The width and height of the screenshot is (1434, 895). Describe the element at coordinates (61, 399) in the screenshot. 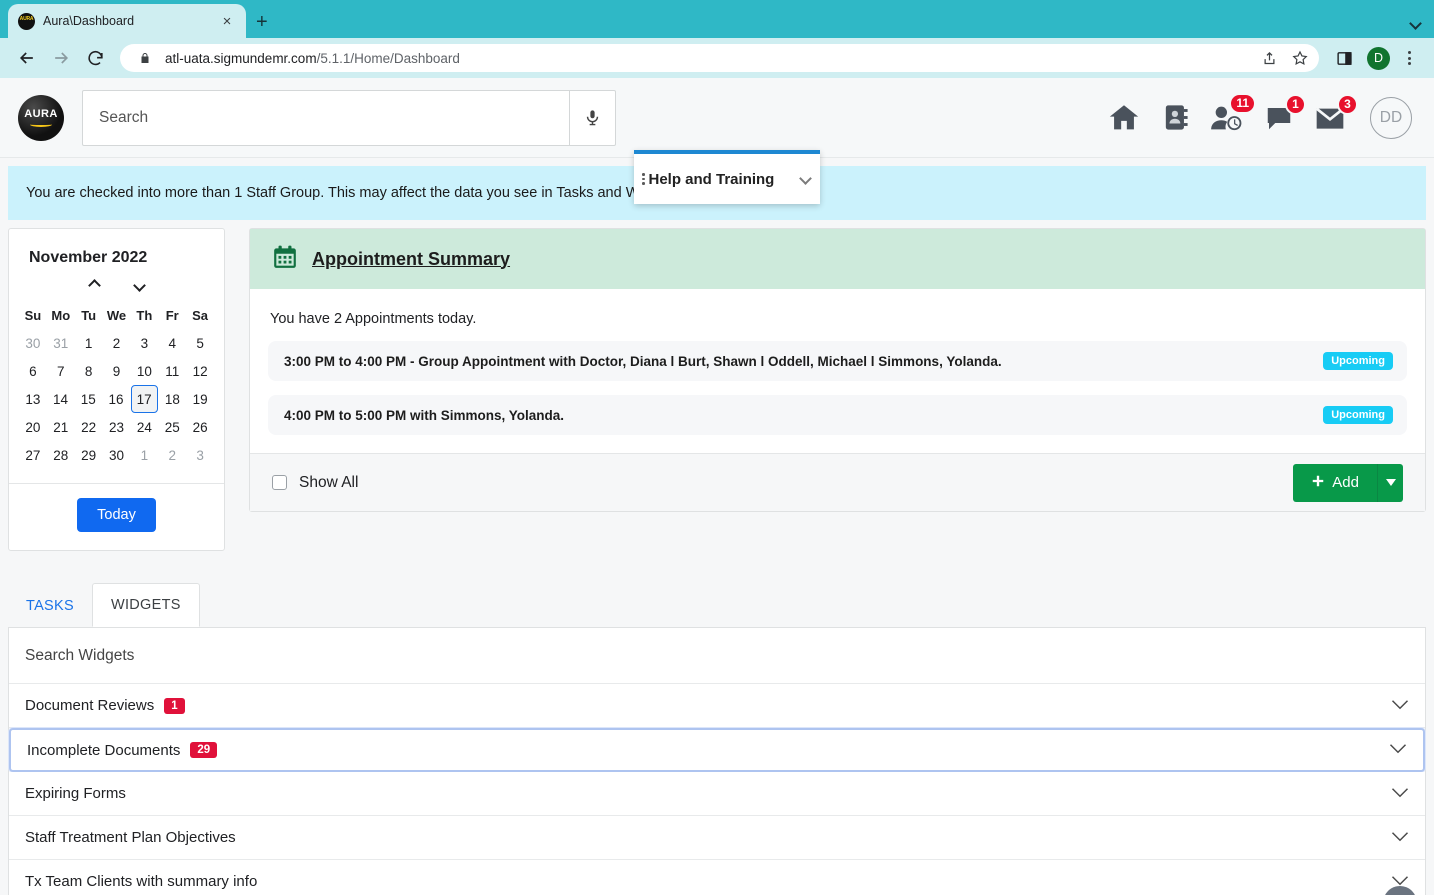

I see `calendar-day: 14` at that location.